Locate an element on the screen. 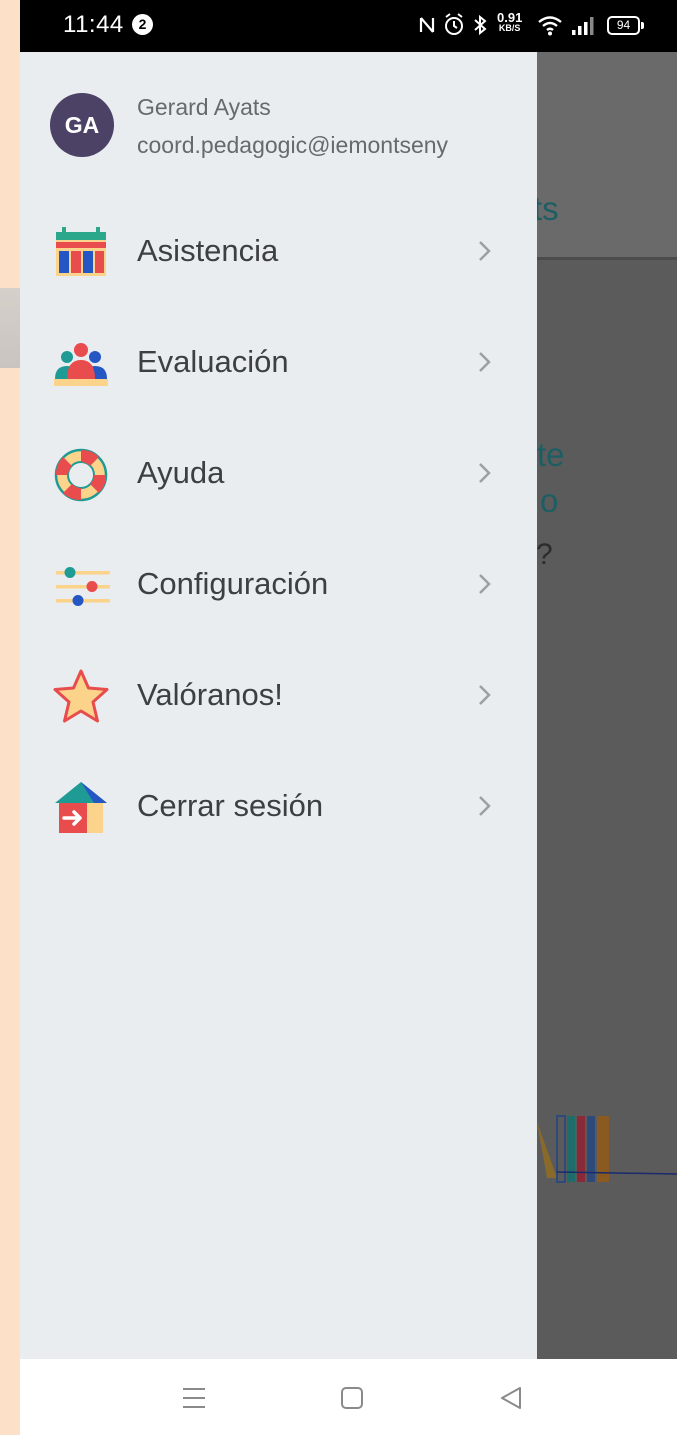 This screenshot has height=1435, width=677. home-icon is located at coordinates (352, 1398).